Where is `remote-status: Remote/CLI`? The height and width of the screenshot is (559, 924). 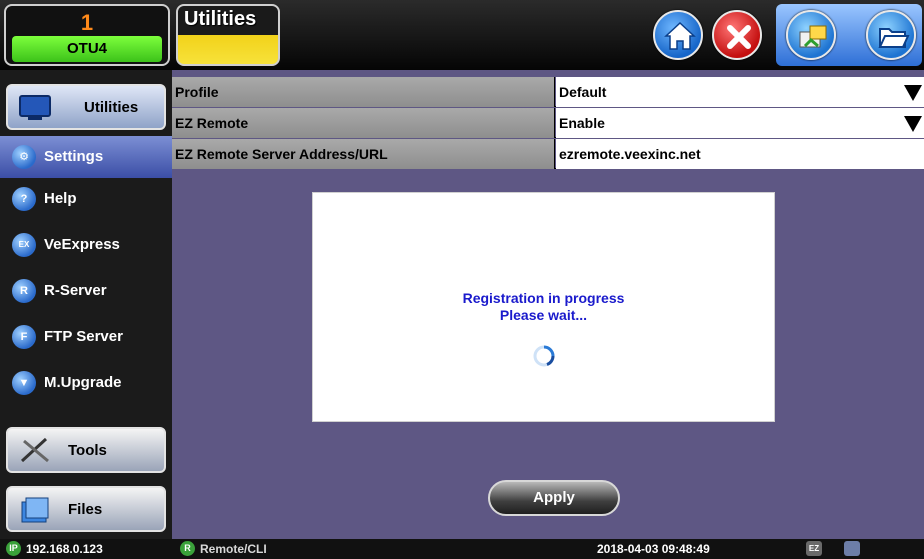 remote-status: Remote/CLI is located at coordinates (233, 549).